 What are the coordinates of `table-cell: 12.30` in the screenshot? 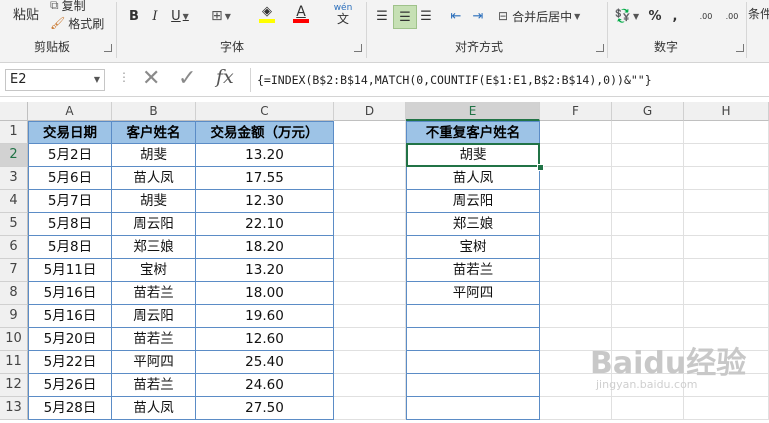 It's located at (265, 201).